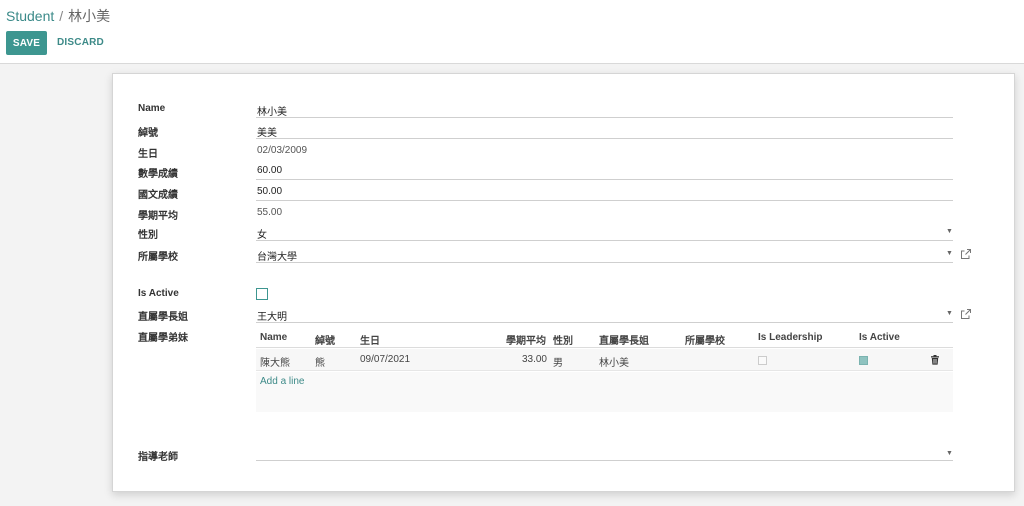  What do you see at coordinates (385, 359) in the screenshot?
I see `row-birthday: 09/07/2021` at bounding box center [385, 359].